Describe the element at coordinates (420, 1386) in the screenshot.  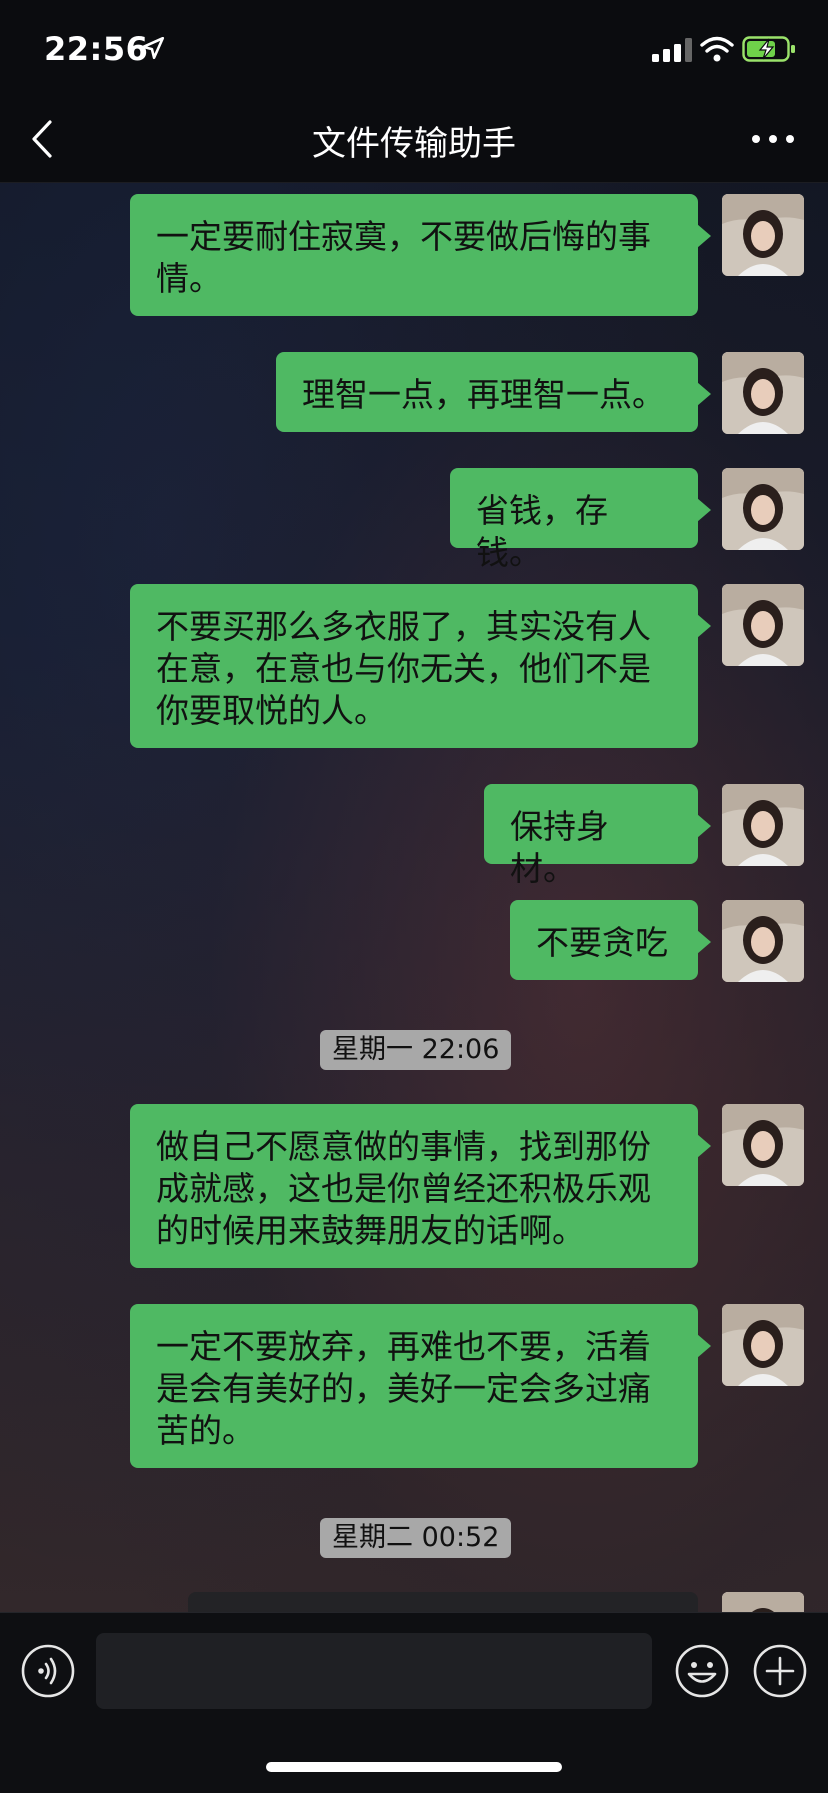
I see `message-bubble: 一定不要放弃，再难也不要，活着是会有美好的，美好一定会多过痛苦的。` at that location.